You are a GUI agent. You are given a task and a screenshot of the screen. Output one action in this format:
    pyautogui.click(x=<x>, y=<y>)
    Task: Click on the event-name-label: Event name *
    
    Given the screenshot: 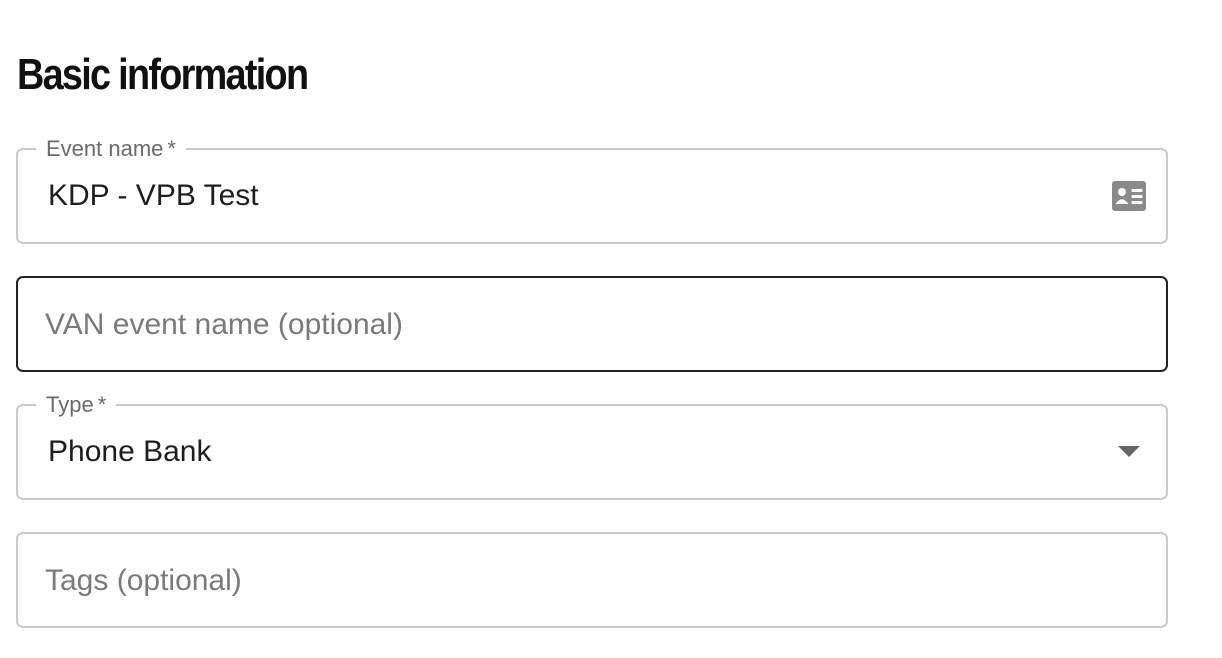 What is the action you would take?
    pyautogui.click(x=111, y=149)
    